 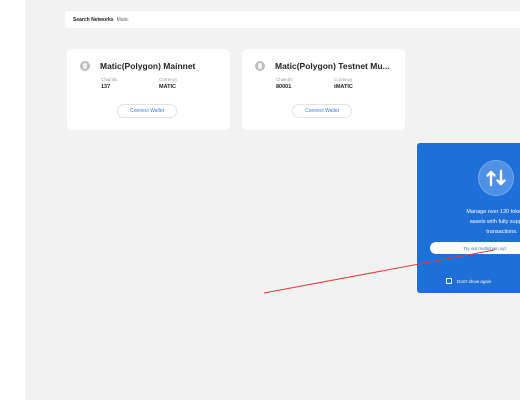 I want to click on chain-id-value: 137, so click(x=106, y=87).